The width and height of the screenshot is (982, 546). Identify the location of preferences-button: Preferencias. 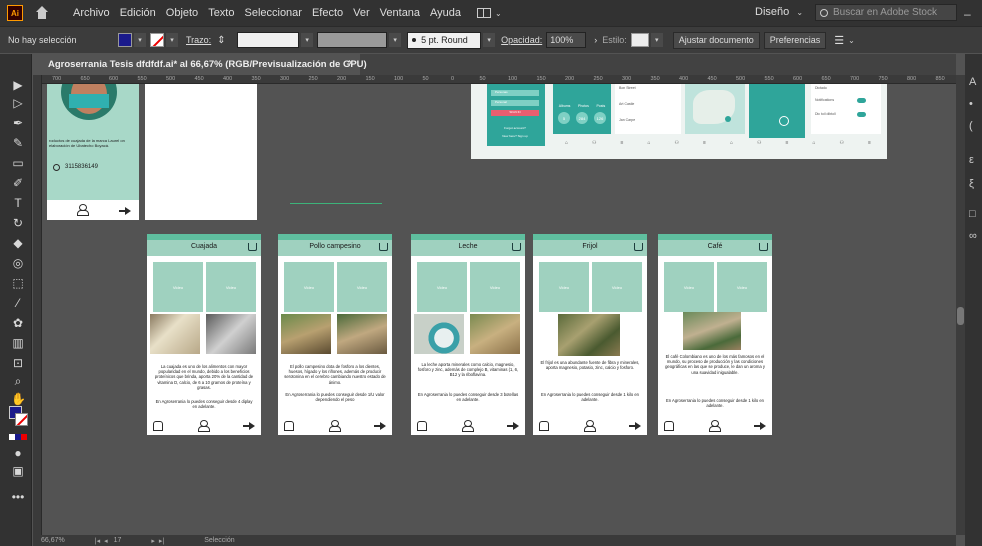
(795, 40).